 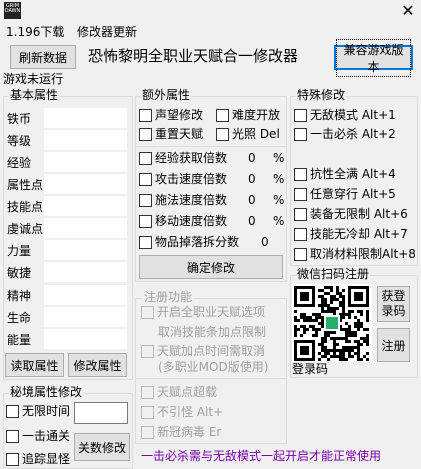 I want to click on material-limit-label: 取消材料限制Alt+8, so click(x=363, y=254).